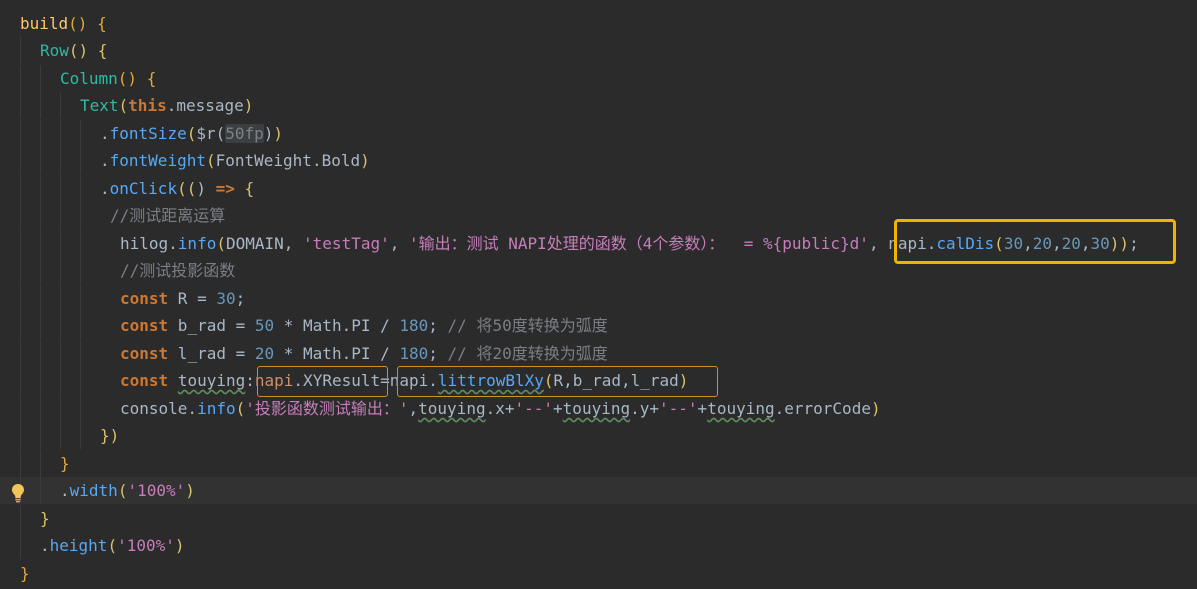 This screenshot has width=1197, height=589. I want to click on code-text: build() {, so click(63, 23).